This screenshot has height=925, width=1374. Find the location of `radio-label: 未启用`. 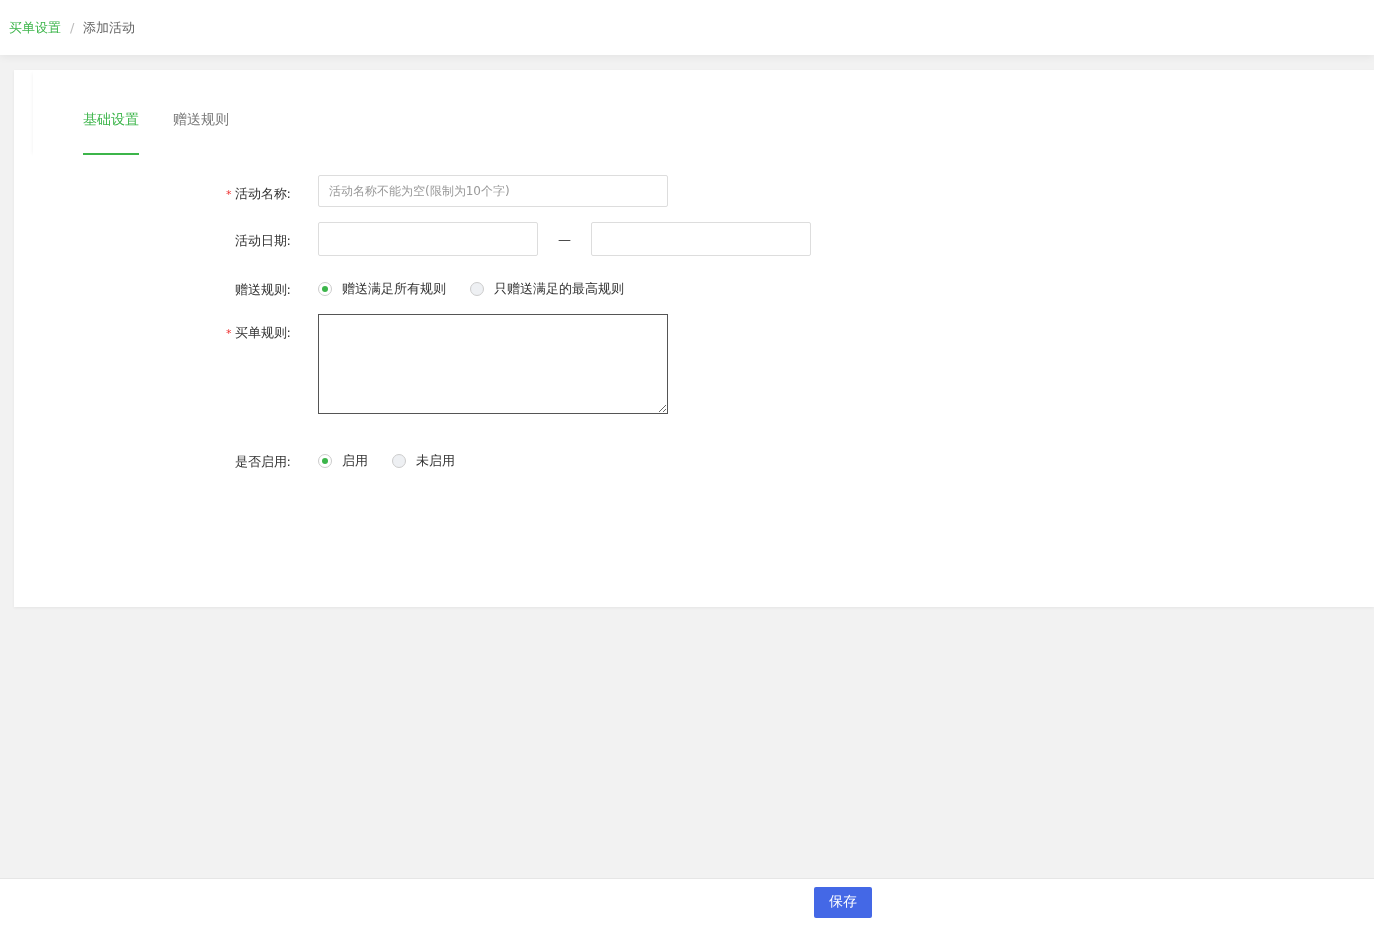

radio-label: 未启用 is located at coordinates (435, 461).